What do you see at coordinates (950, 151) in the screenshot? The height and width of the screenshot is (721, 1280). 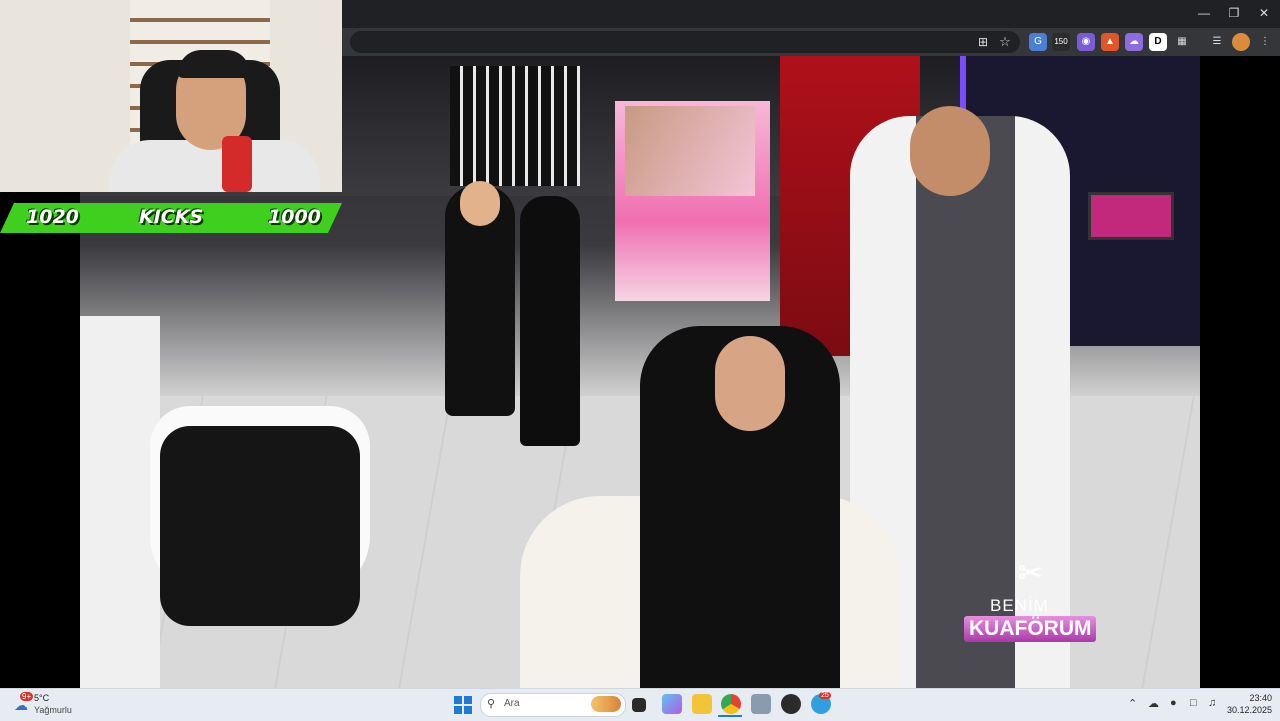 I see `stylist-face` at bounding box center [950, 151].